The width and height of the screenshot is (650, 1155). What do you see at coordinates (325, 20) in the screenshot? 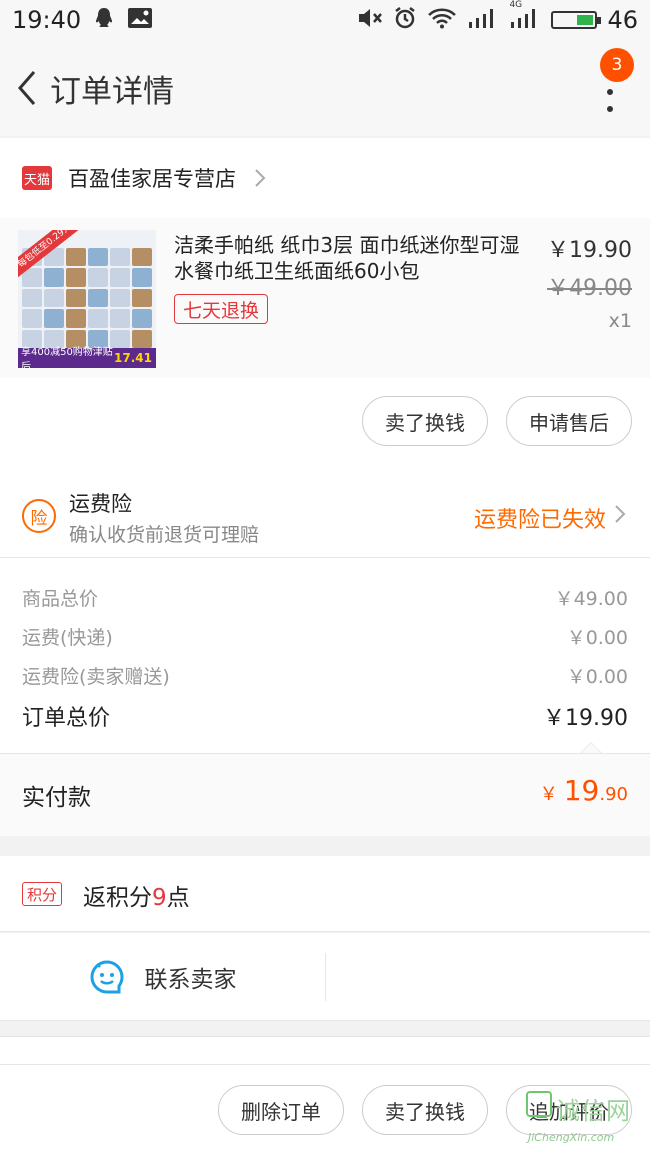
I see `status-bar: 19:40 4G 46` at bounding box center [325, 20].